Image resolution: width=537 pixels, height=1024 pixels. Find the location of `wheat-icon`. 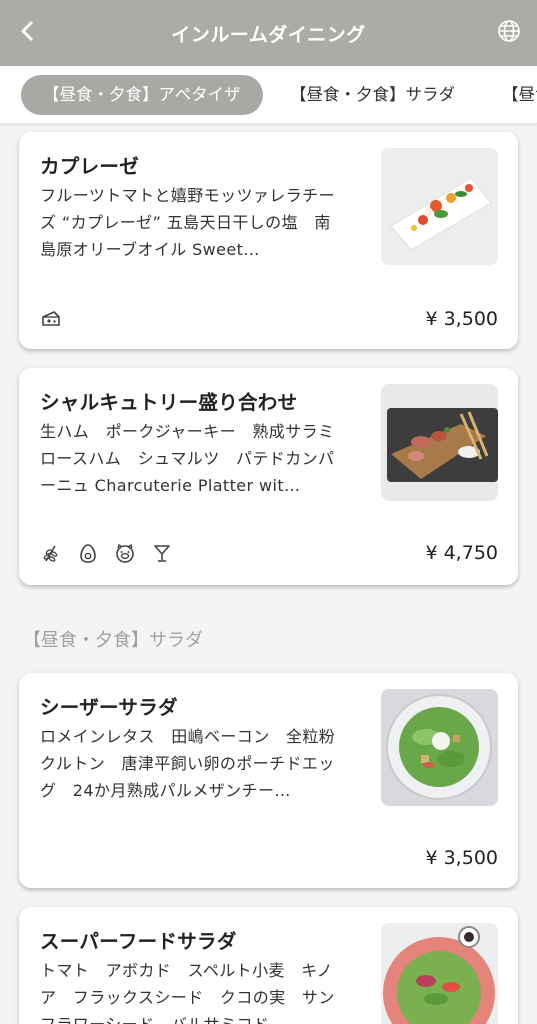

wheat-icon is located at coordinates (50, 553).